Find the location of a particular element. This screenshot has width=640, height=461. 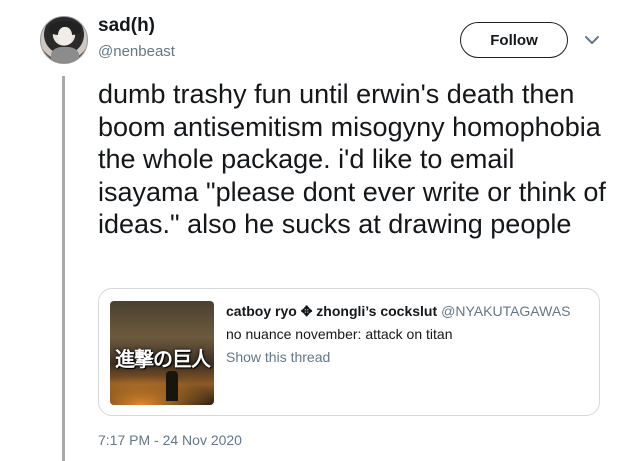

thread-line is located at coordinates (63, 268).